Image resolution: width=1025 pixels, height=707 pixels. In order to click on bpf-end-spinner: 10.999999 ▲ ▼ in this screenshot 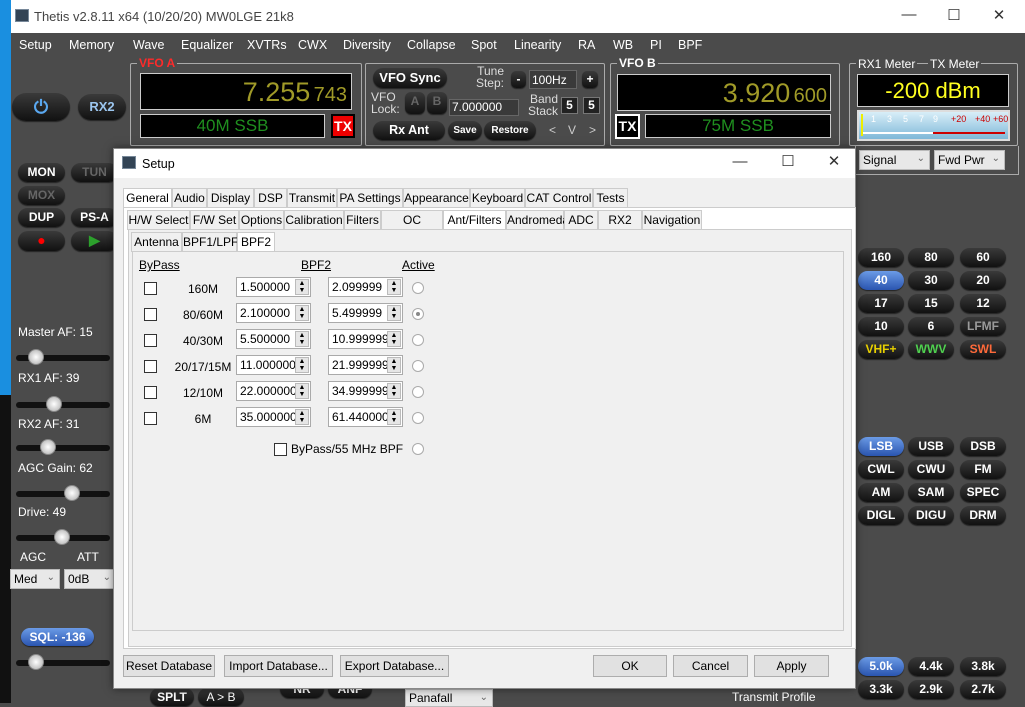, I will do `click(365, 339)`.